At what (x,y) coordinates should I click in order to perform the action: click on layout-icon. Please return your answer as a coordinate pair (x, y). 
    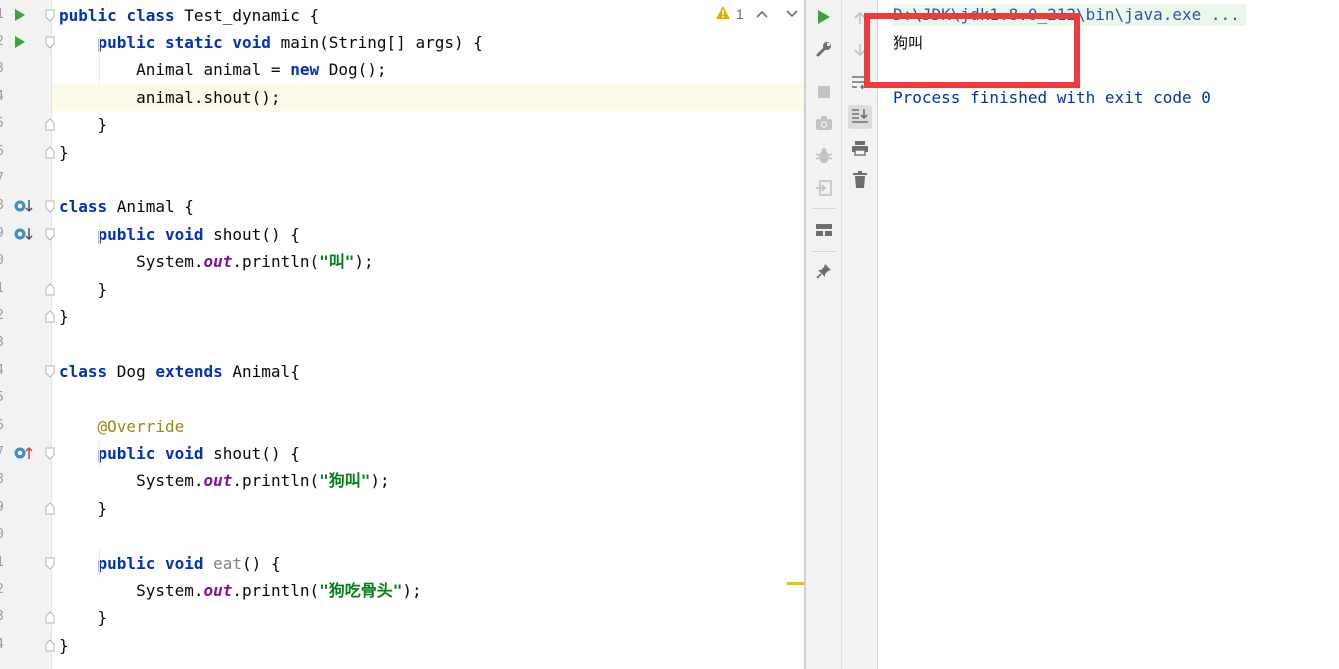
    Looking at the image, I should click on (824, 231).